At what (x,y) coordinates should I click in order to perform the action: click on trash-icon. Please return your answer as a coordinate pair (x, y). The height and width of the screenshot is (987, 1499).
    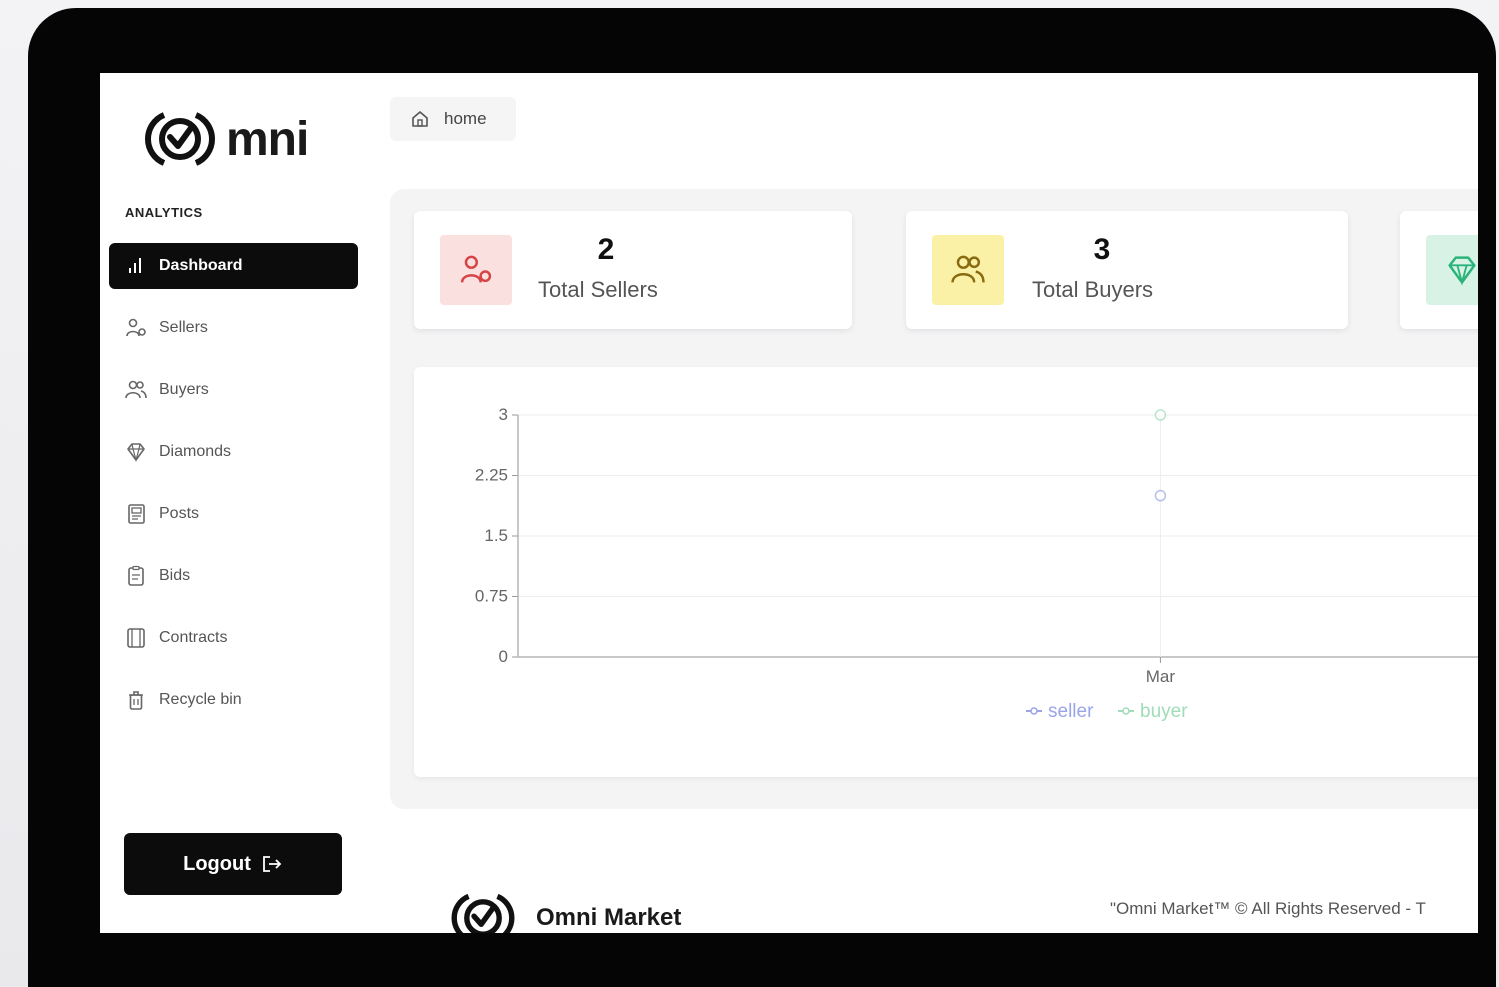
    Looking at the image, I should click on (136, 700).